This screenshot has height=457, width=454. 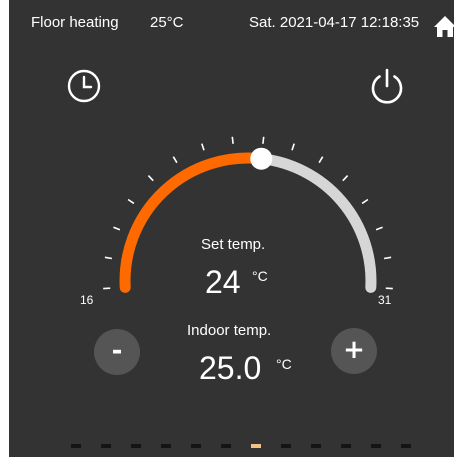 What do you see at coordinates (230, 368) in the screenshot?
I see `indoor-temp-value: 25.0` at bounding box center [230, 368].